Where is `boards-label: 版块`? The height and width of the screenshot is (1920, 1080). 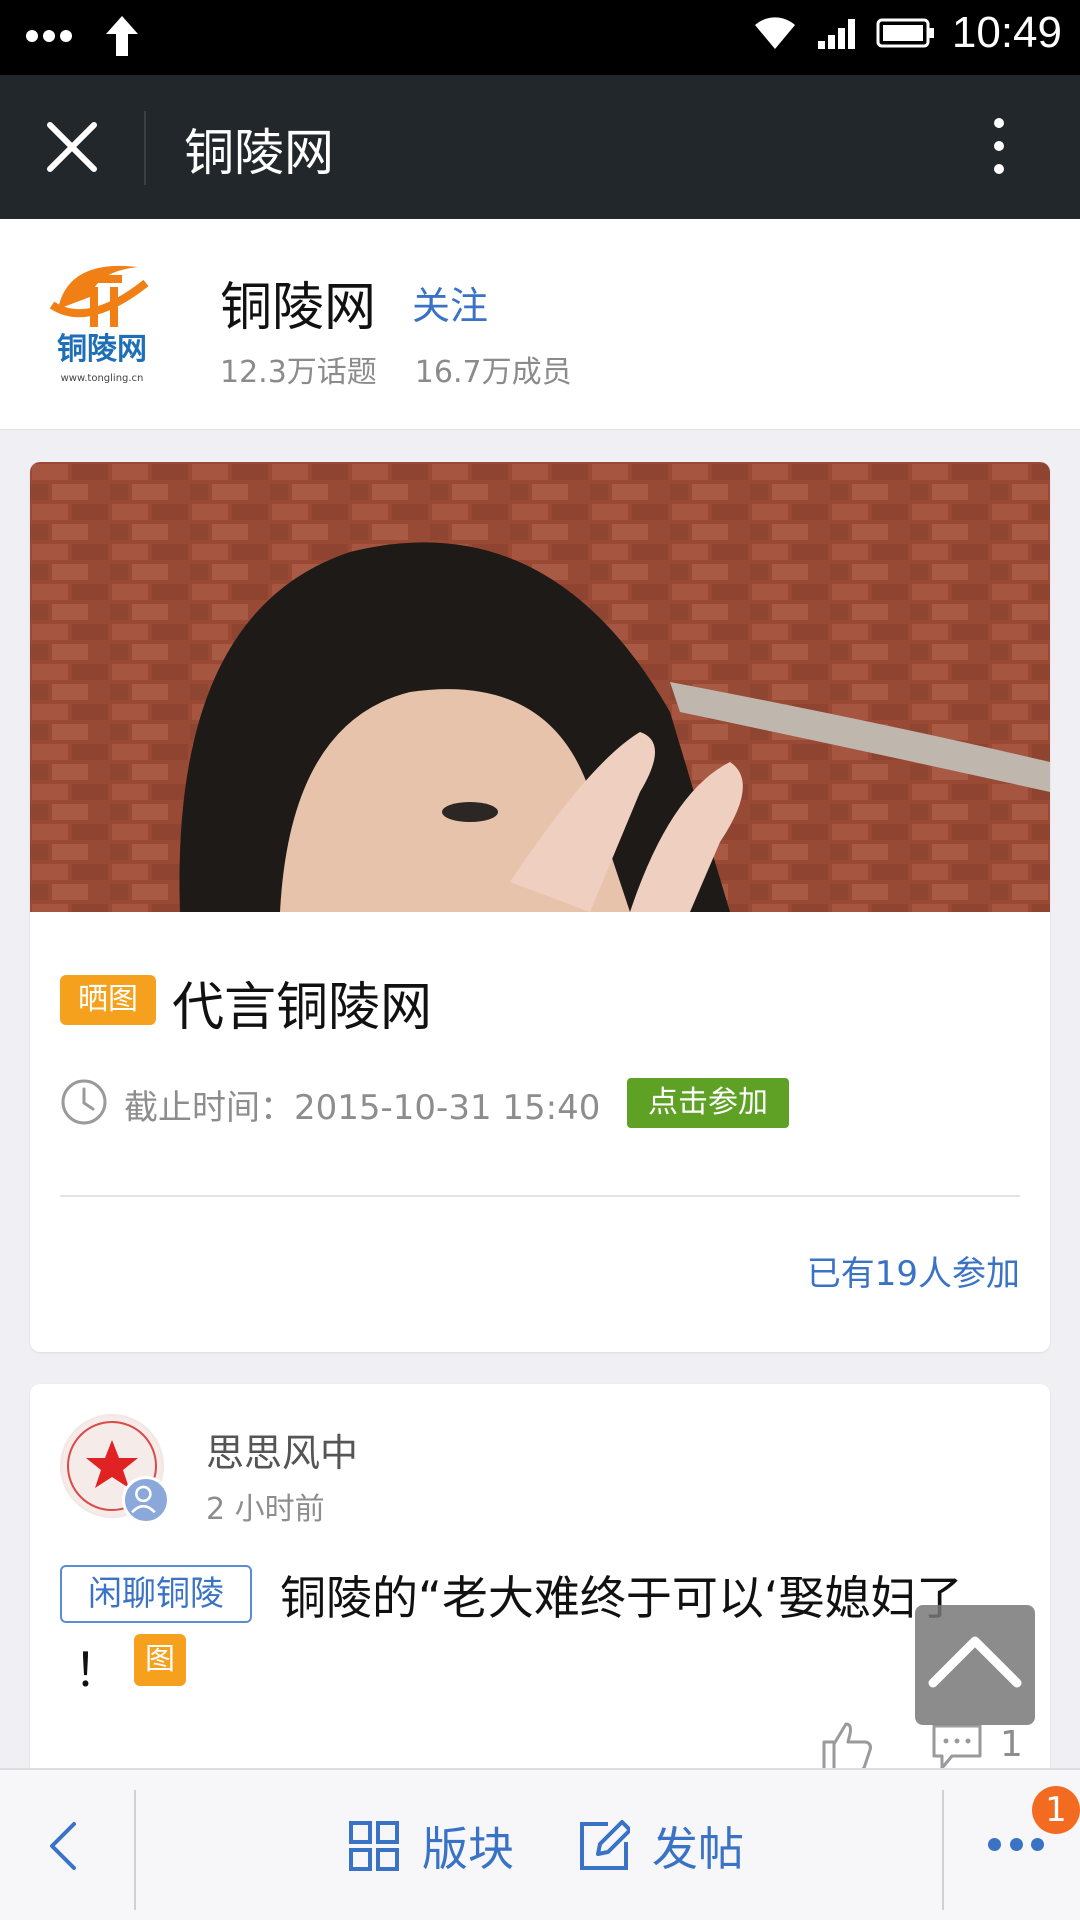
boards-label: 版块 is located at coordinates (468, 1849).